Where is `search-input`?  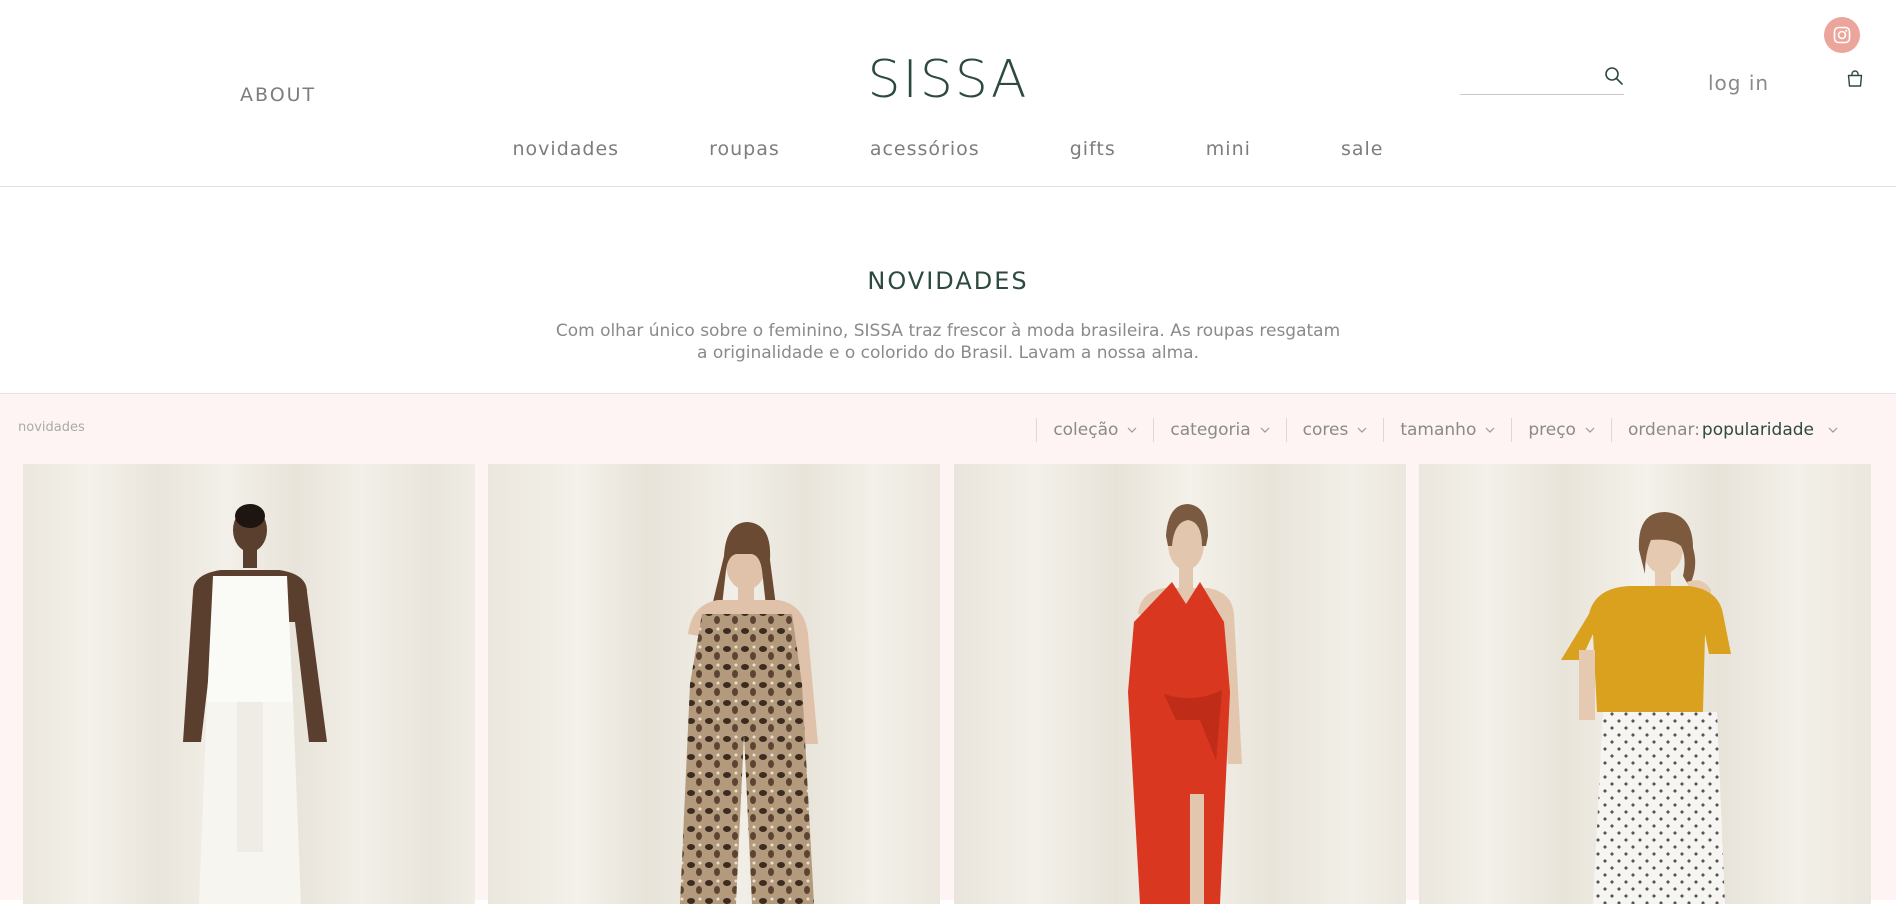
search-input is located at coordinates (1532, 78).